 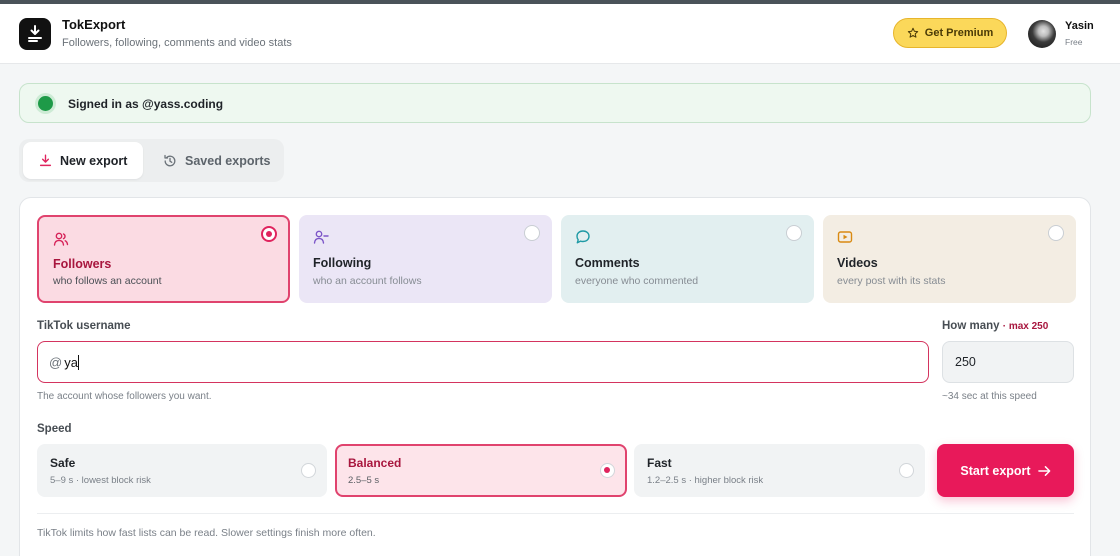 I want to click on download-icon, so click(x=45, y=160).